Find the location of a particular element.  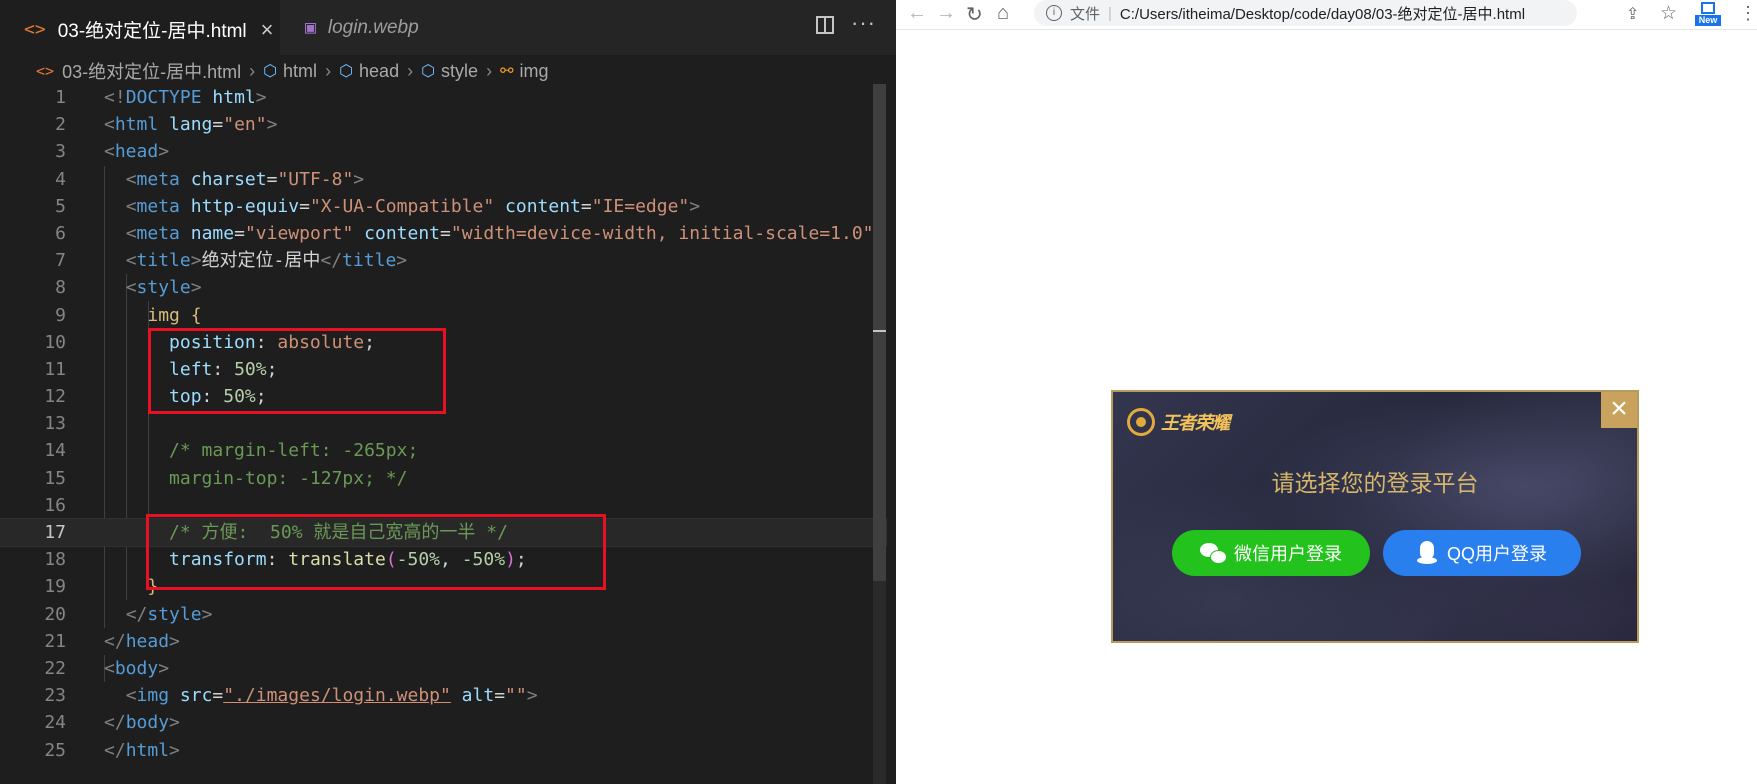

code-line: 3 <head> is located at coordinates (112, 152).